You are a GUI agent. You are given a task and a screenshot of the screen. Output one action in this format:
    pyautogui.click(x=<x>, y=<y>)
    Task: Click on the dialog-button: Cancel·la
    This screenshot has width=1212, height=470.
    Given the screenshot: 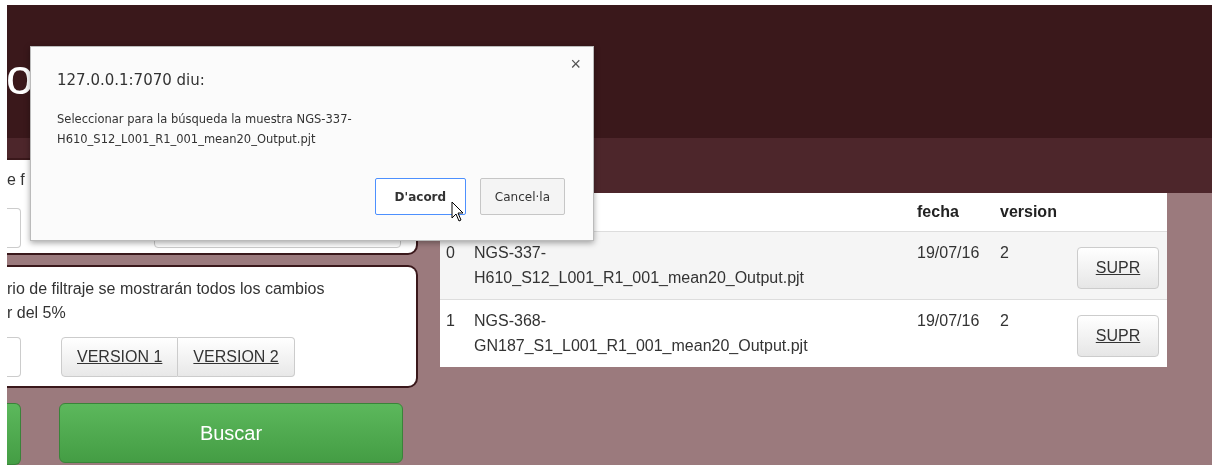 What is the action you would take?
    pyautogui.click(x=522, y=196)
    